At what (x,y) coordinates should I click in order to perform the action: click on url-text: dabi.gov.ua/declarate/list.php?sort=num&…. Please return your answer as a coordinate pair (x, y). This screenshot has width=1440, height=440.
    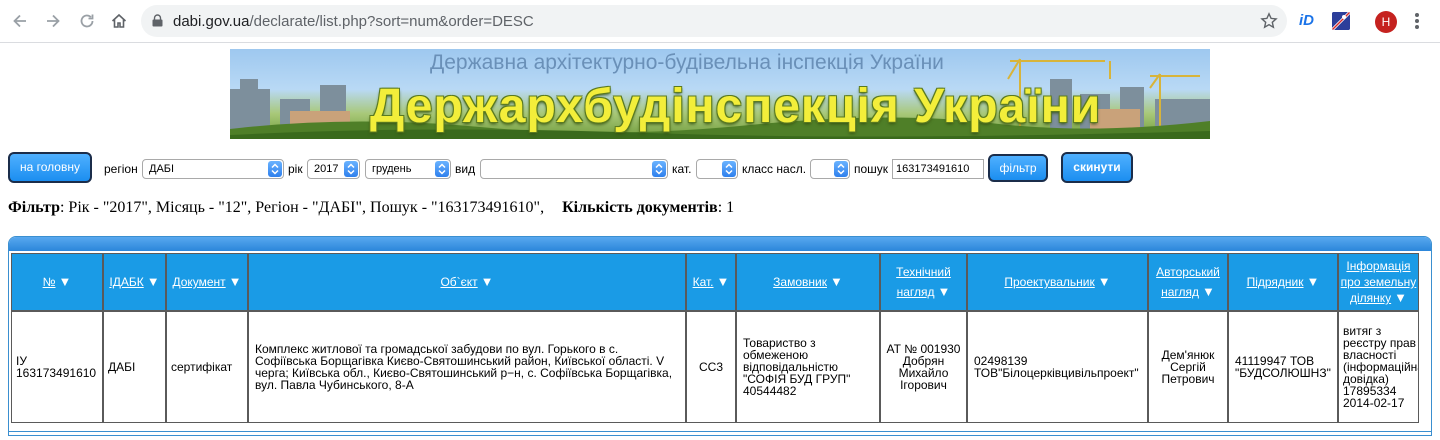
    Looking at the image, I should click on (353, 21).